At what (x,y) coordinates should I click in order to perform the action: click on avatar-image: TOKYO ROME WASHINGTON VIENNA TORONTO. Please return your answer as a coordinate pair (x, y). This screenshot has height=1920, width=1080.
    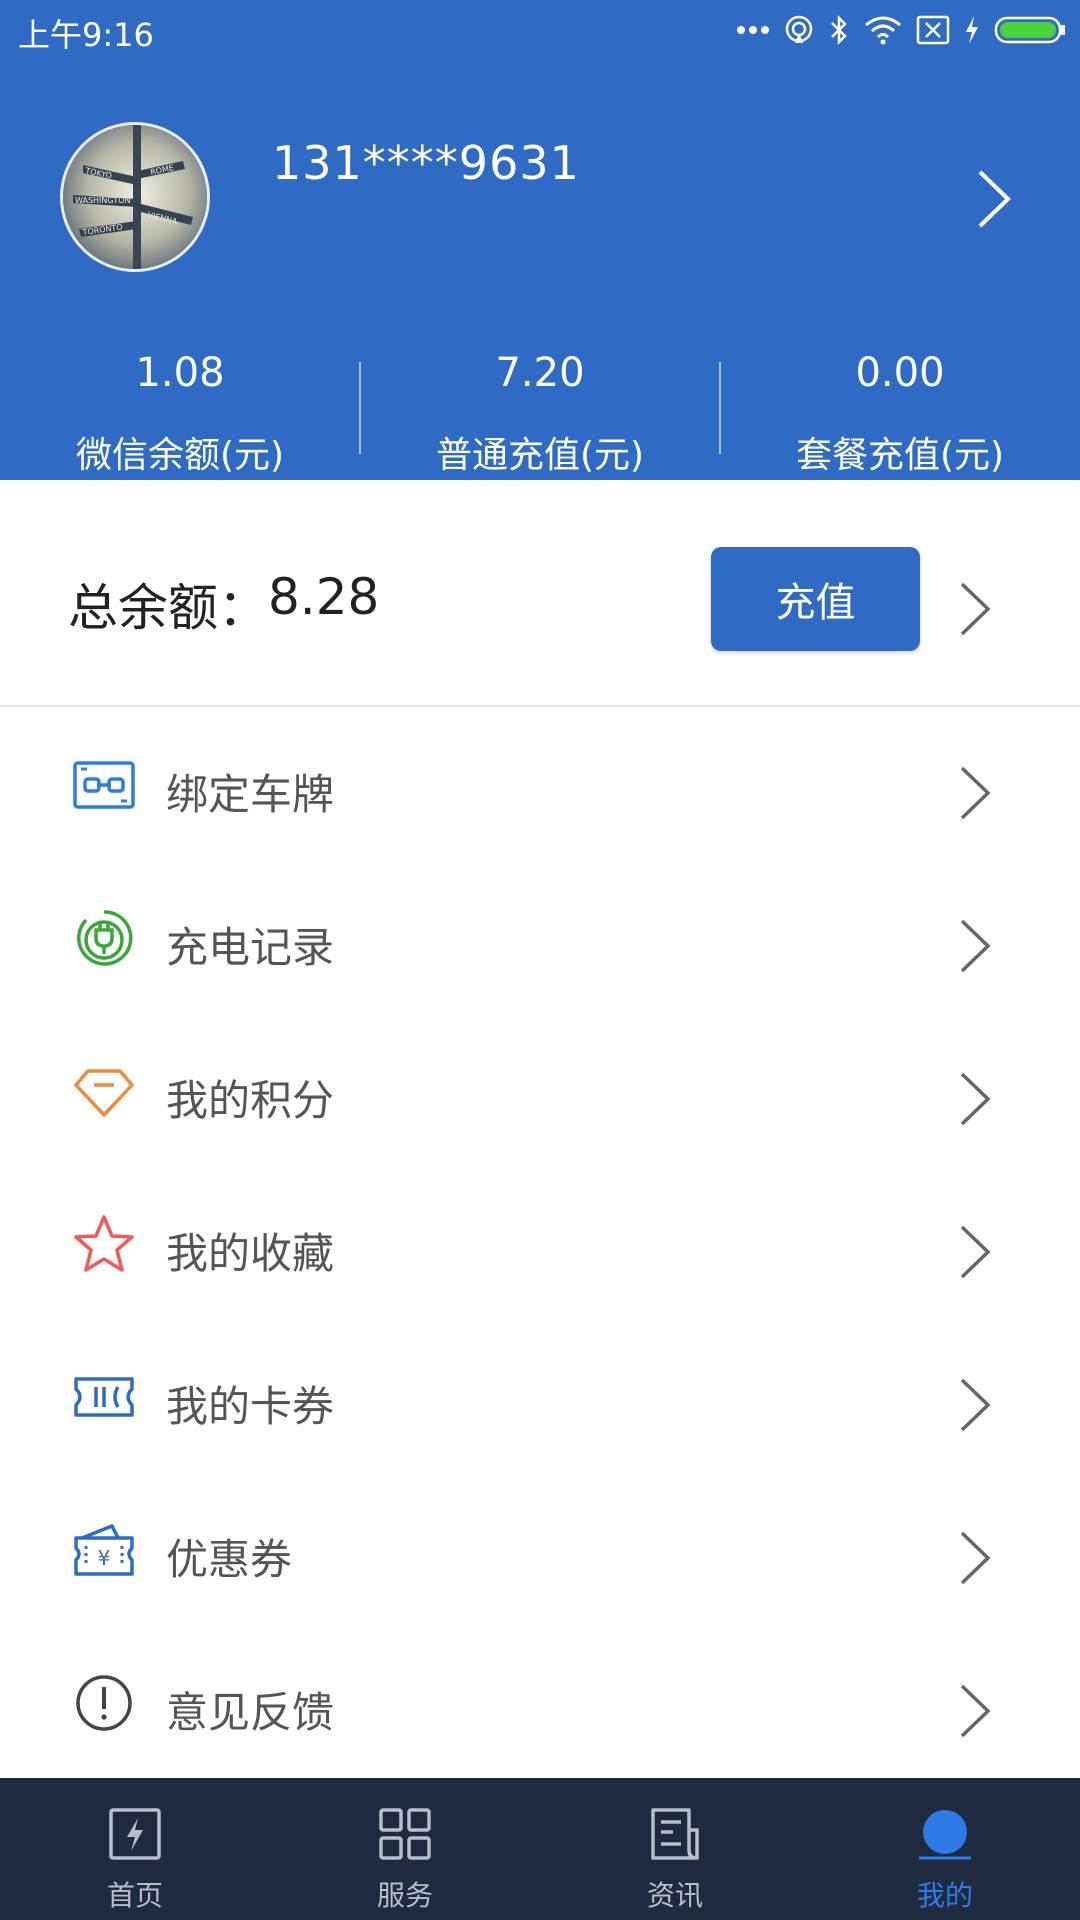
    Looking at the image, I should click on (135, 197).